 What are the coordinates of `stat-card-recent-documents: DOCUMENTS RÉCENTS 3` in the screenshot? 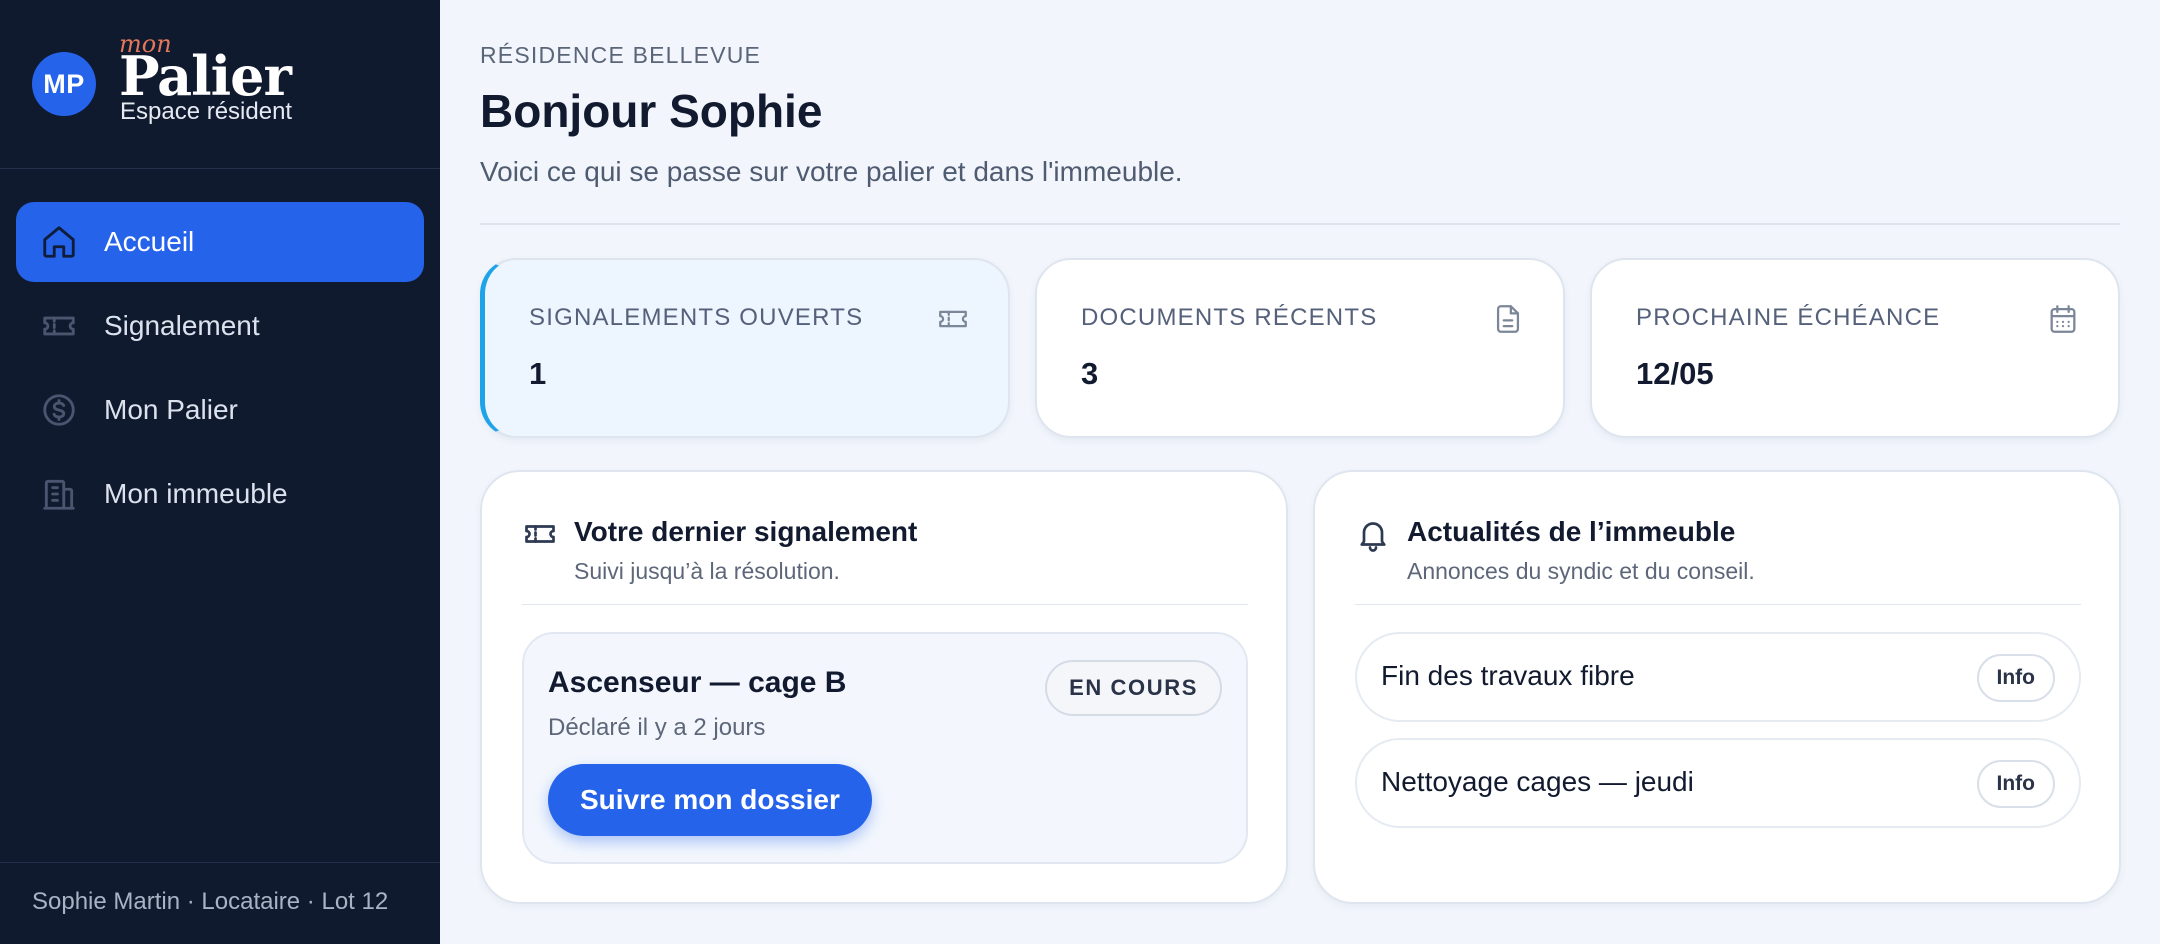 It's located at (1300, 348).